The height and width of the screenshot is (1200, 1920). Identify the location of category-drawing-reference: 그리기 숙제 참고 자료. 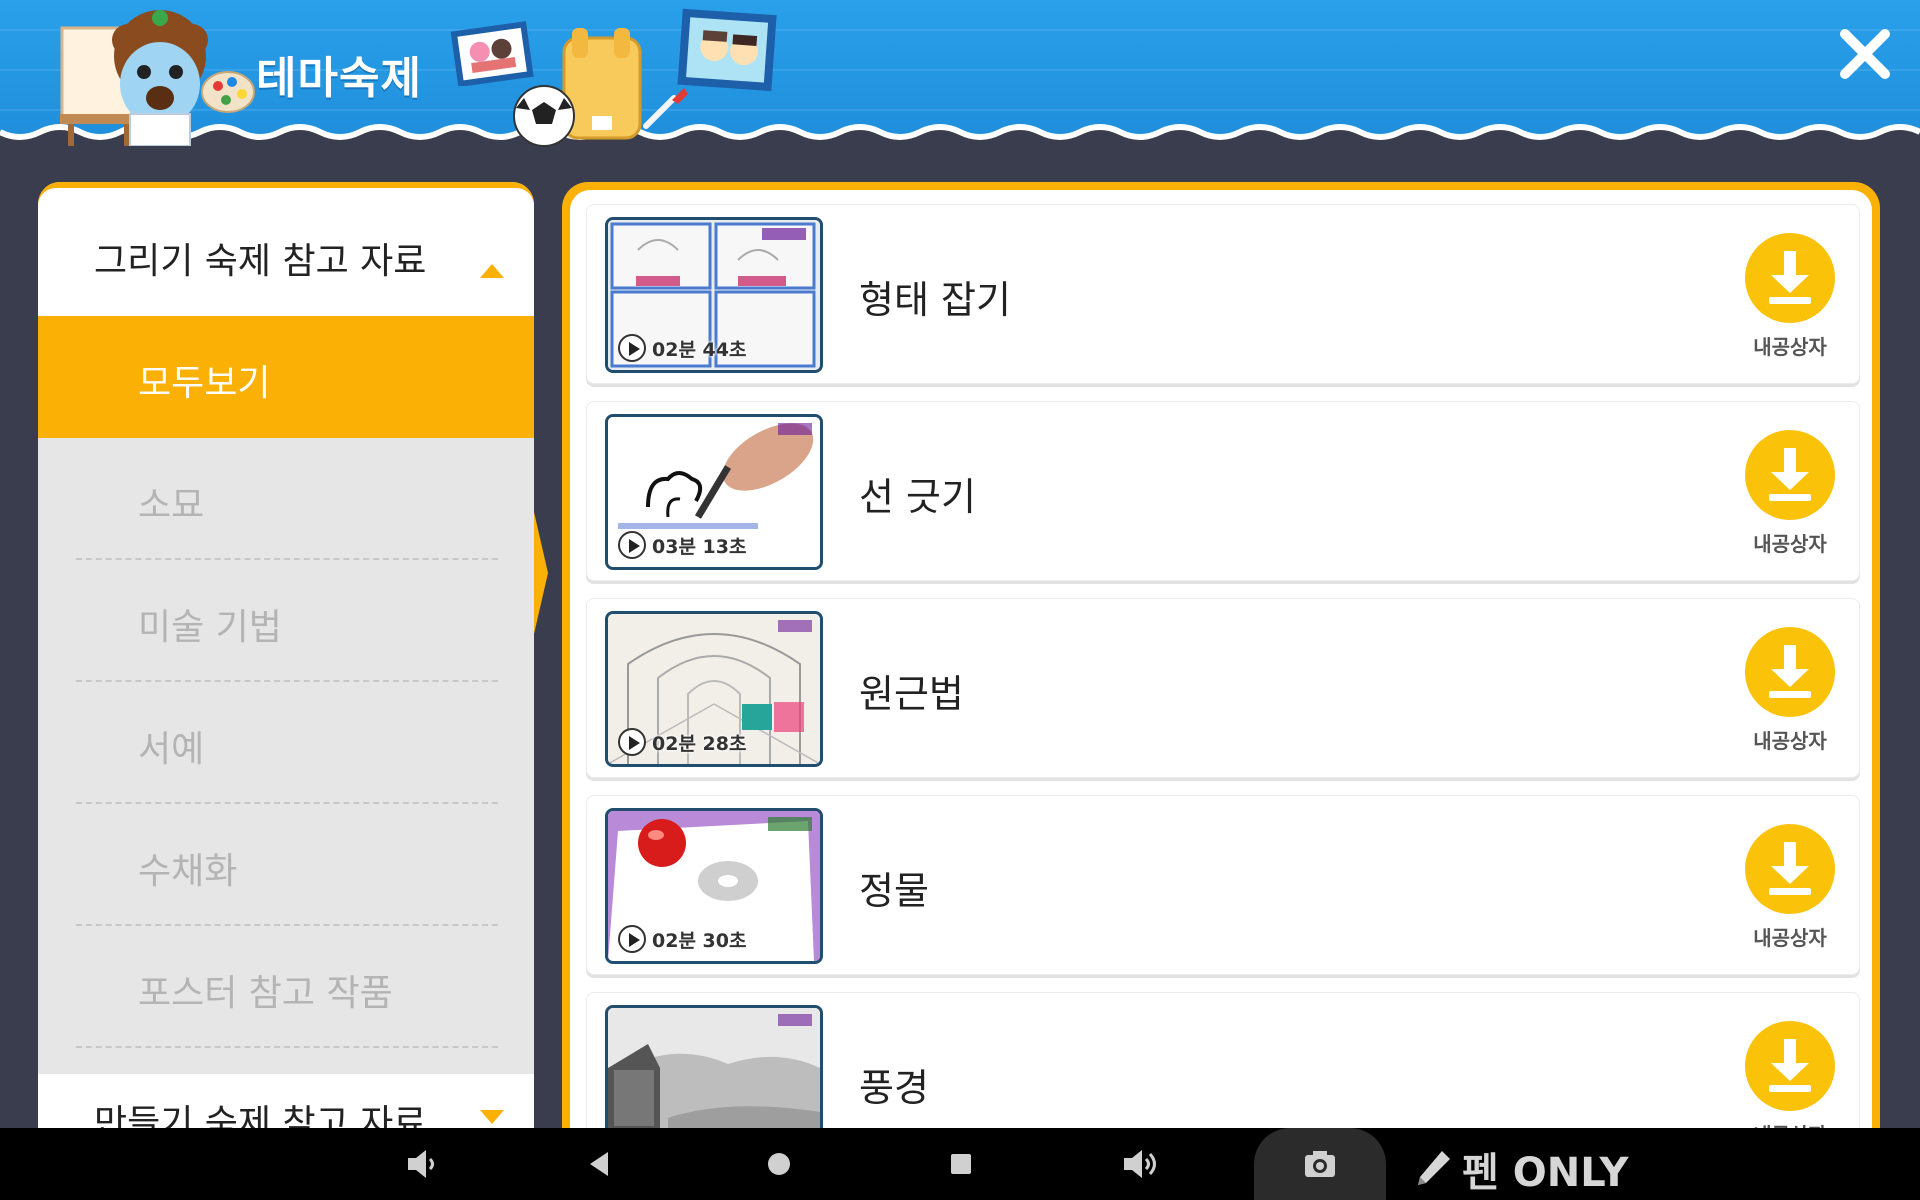
(286, 252).